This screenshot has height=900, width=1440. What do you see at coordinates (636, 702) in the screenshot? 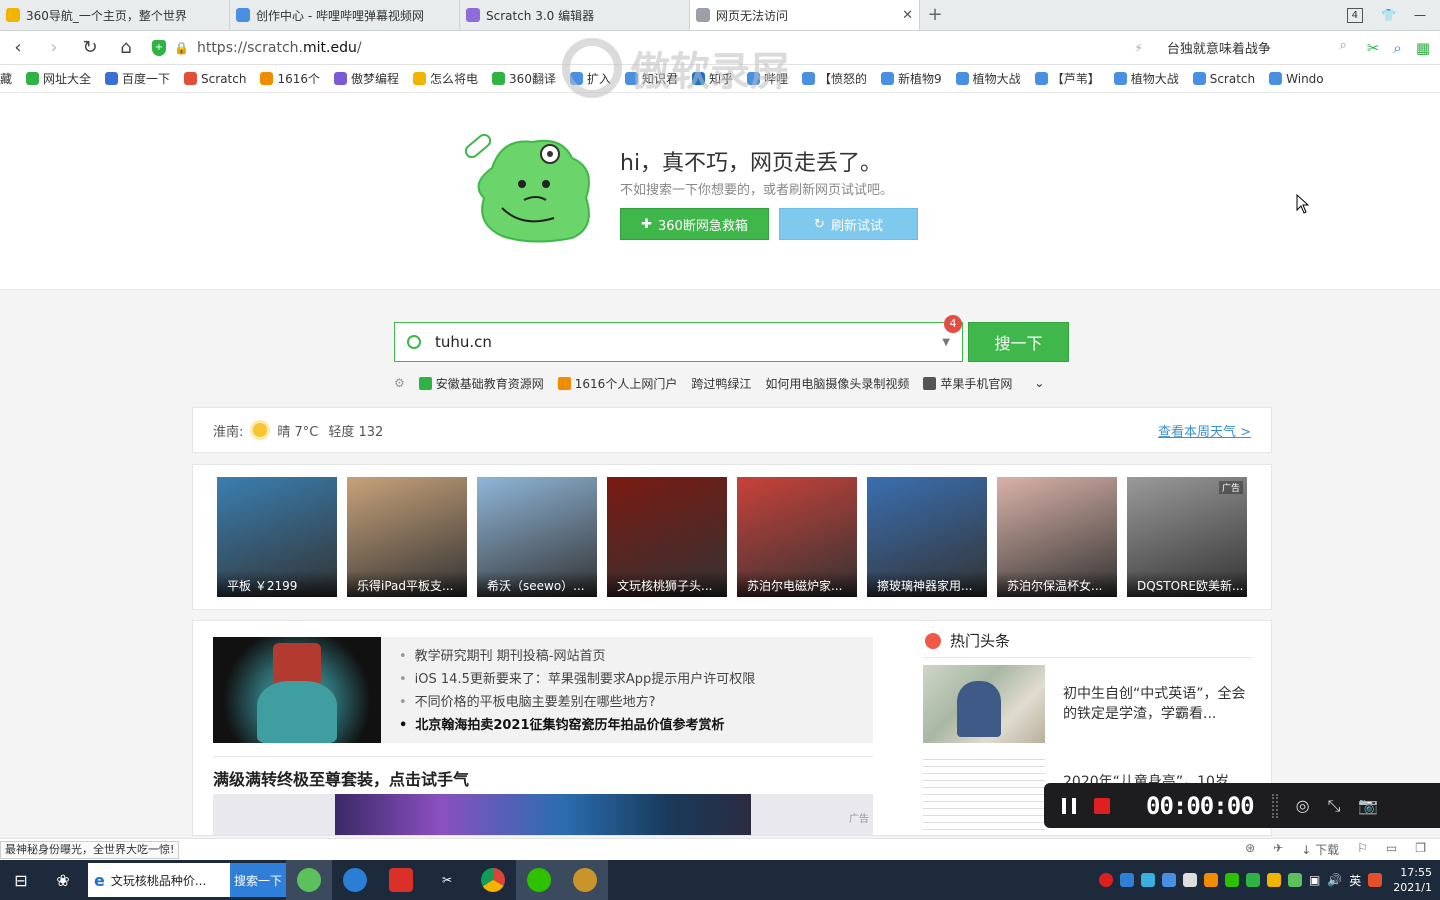
I see `list-item: 不同价格的平板电脑主要差别在哪些地方?` at bounding box center [636, 702].